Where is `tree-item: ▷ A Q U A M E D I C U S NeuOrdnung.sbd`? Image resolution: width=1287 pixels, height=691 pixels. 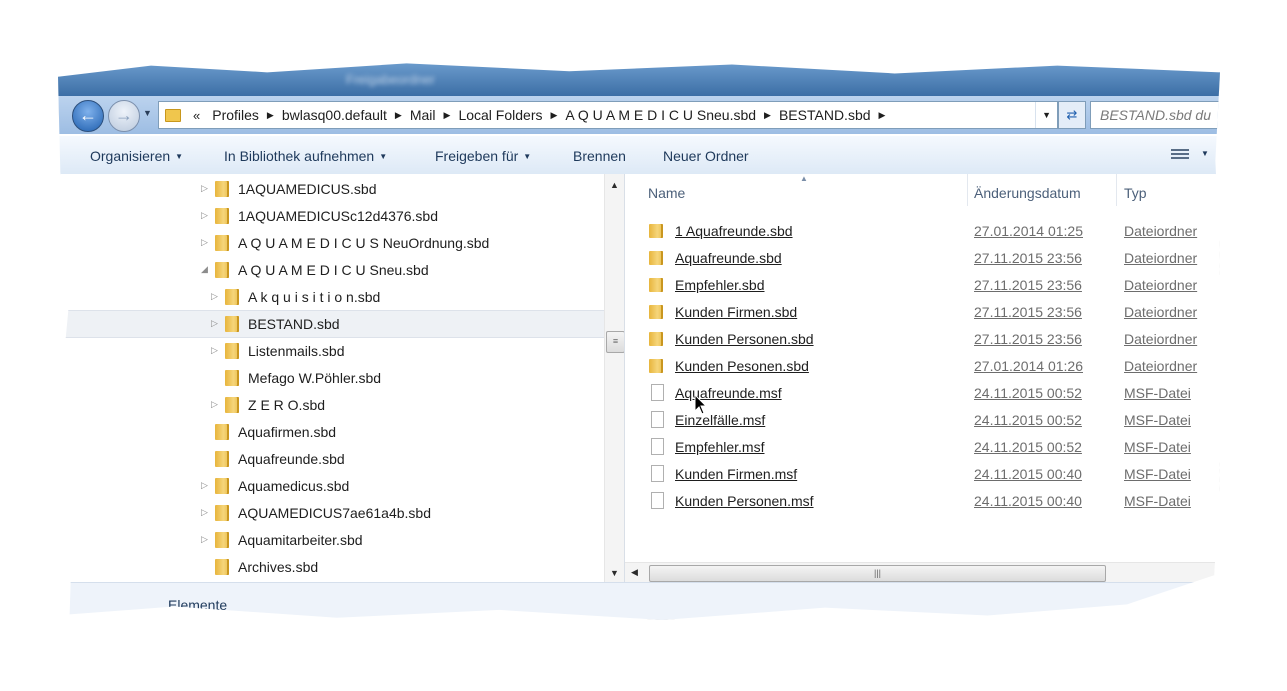
tree-item: ▷ A Q U A M E D I C U S NeuOrdnung.sbd is located at coordinates (331, 243).